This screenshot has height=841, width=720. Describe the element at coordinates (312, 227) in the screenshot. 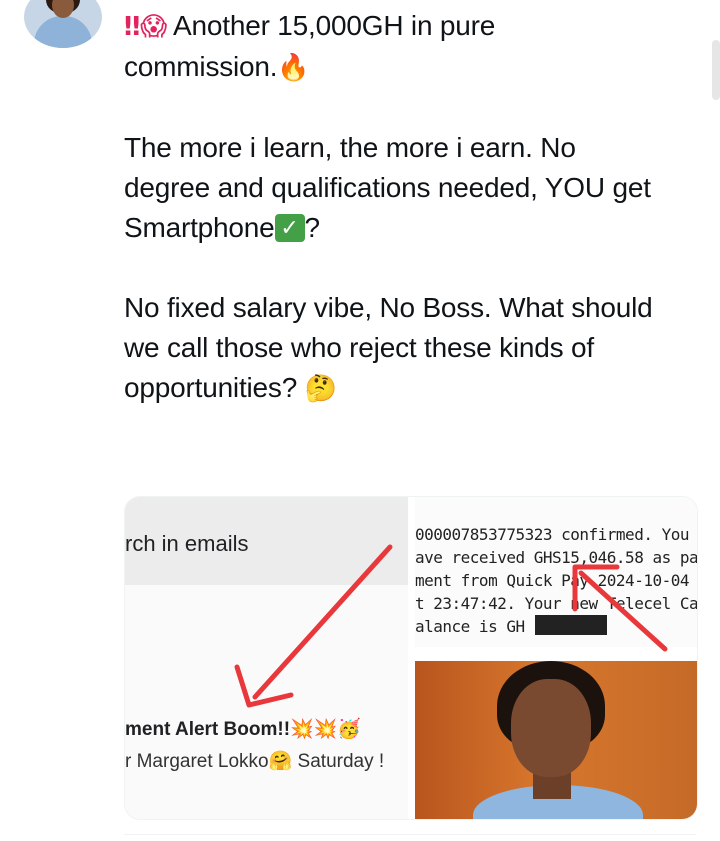

I see `tweet-question-mark: ?` at that location.